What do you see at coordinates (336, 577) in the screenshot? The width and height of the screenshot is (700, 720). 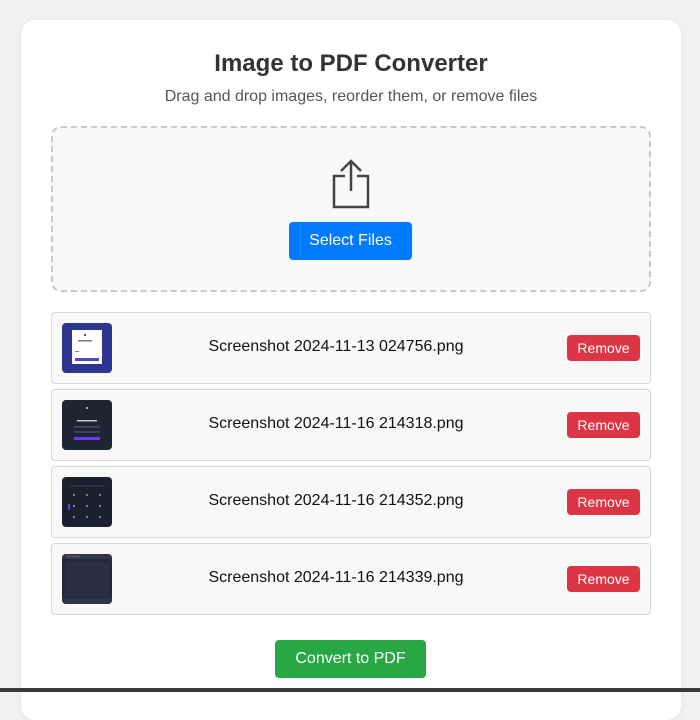 I see `file-name: Screenshot 2024-11-16 214339.png` at bounding box center [336, 577].